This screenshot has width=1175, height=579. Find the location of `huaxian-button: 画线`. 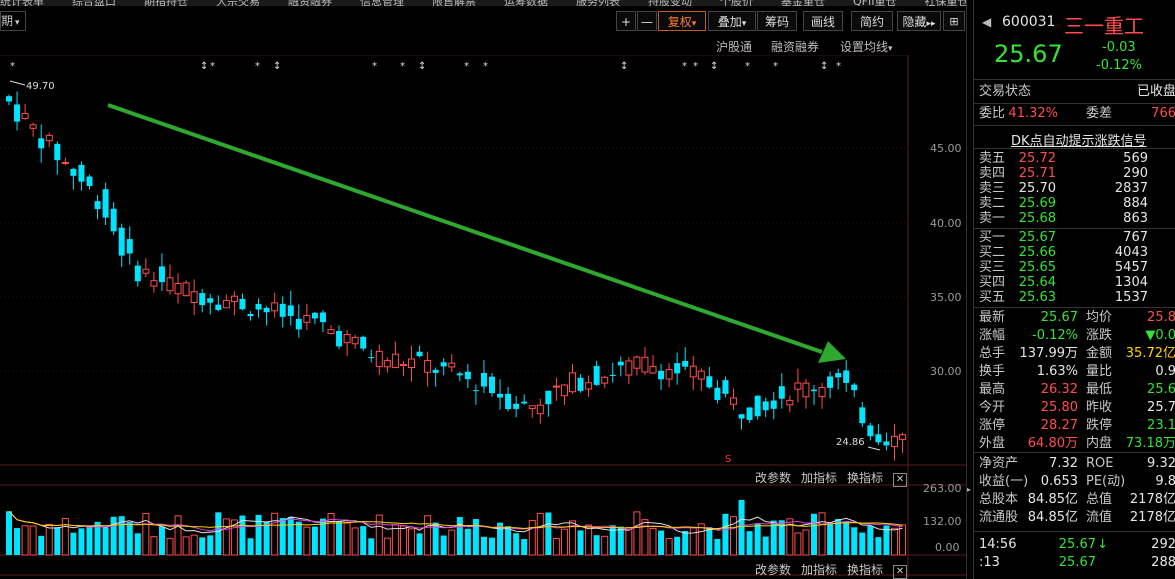

huaxian-button: 画线 is located at coordinates (823, 21).